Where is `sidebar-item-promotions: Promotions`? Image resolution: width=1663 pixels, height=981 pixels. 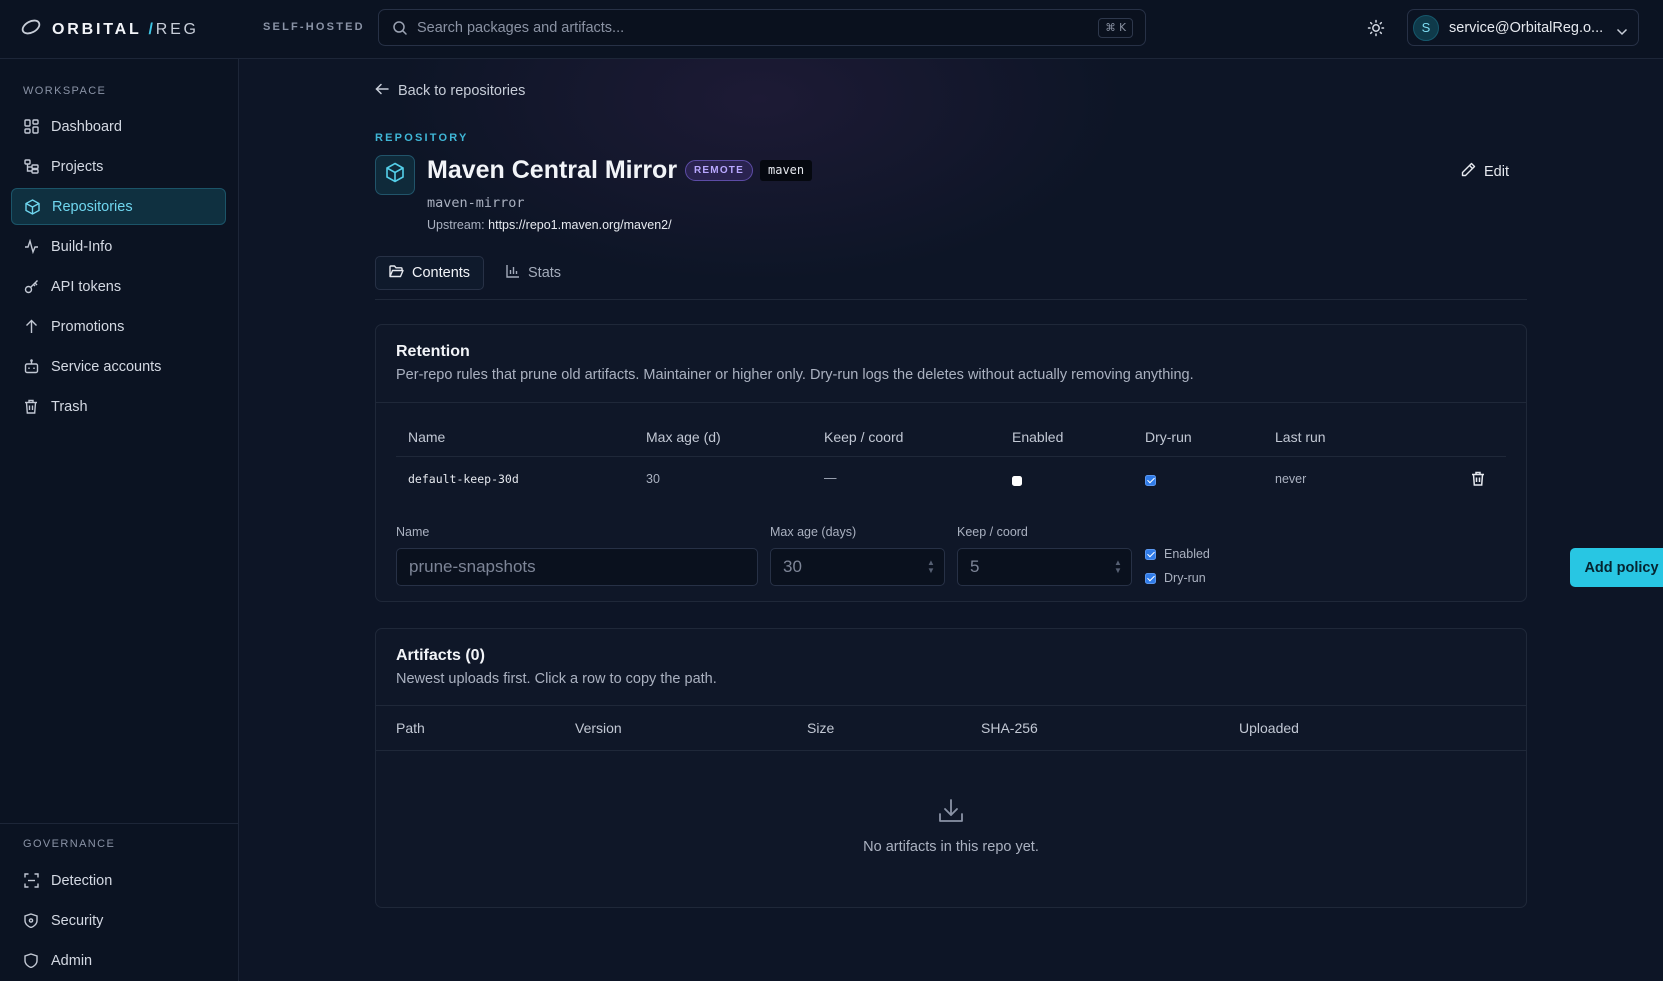
sidebar-item-promotions: Promotions is located at coordinates (118, 326).